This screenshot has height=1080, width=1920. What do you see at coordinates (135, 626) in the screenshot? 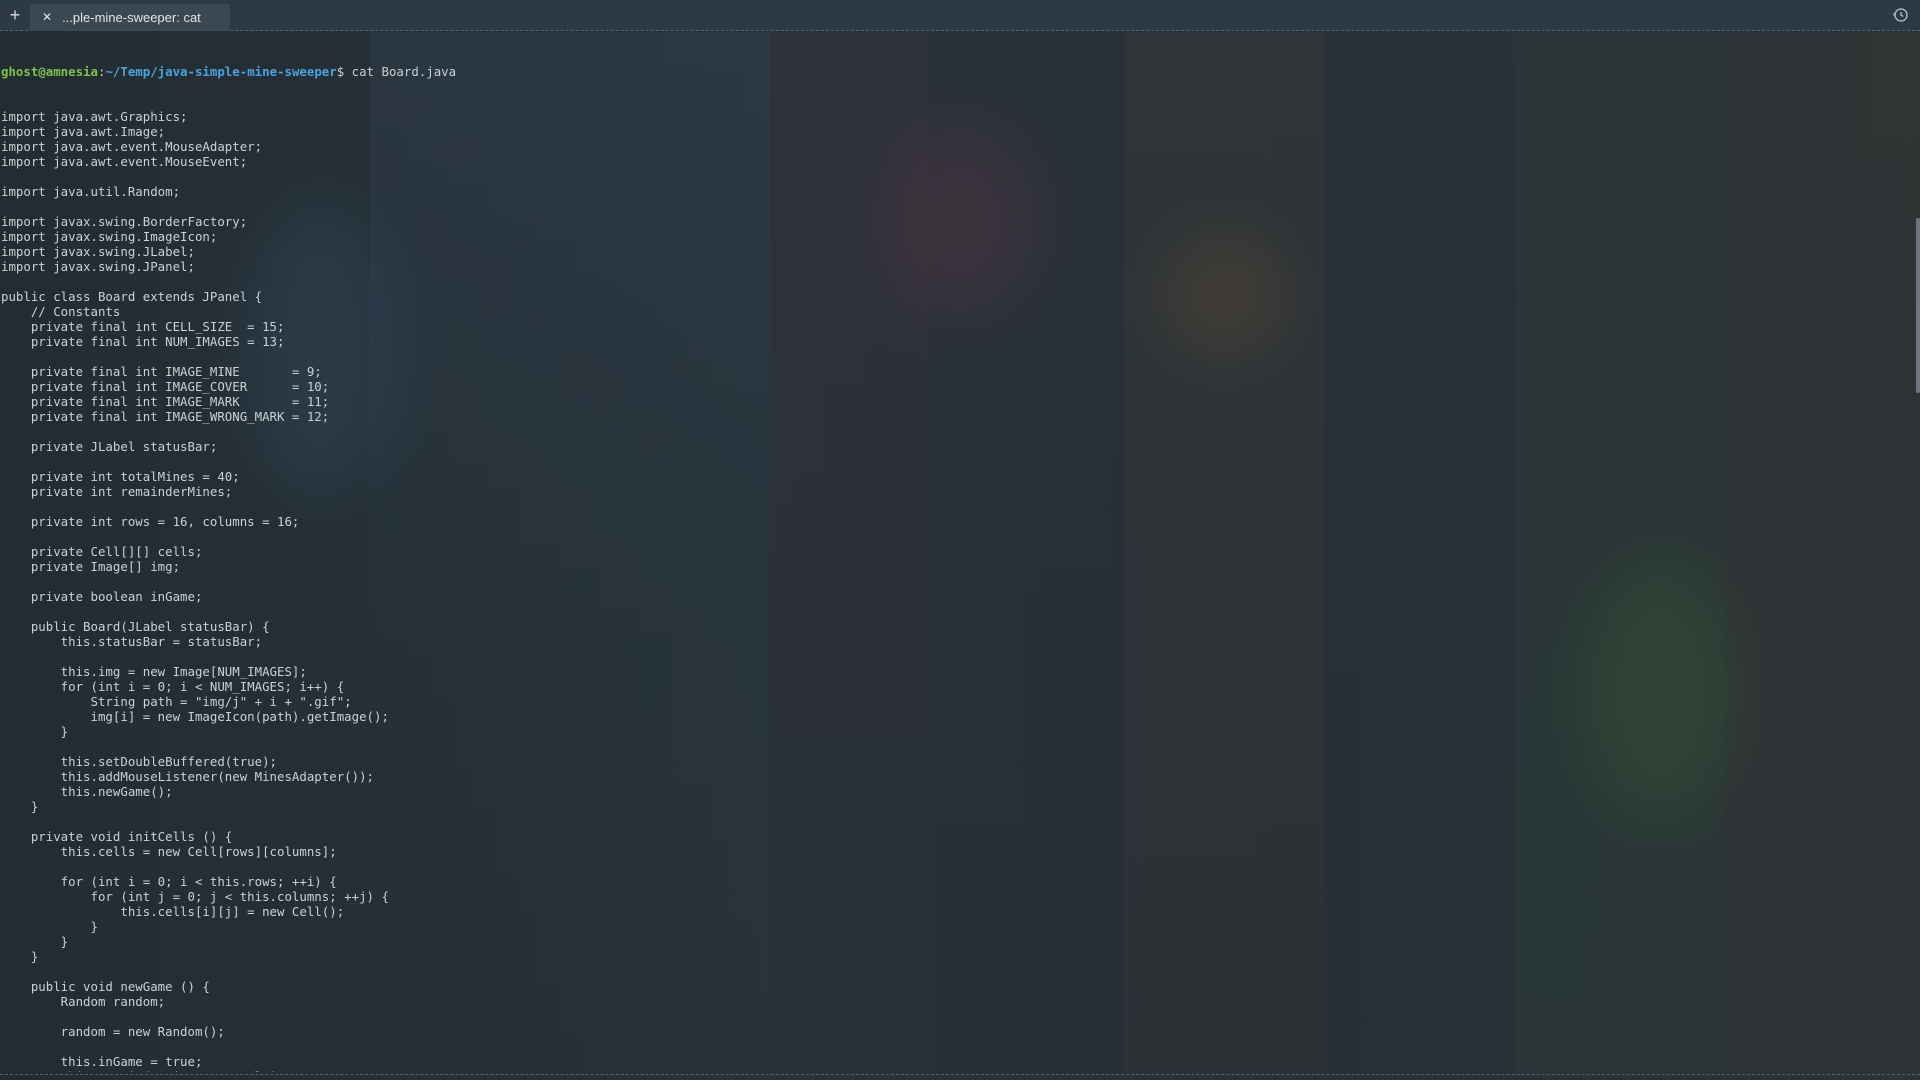
I see `code-line: public Board(JLabel statusBar) {` at bounding box center [135, 626].